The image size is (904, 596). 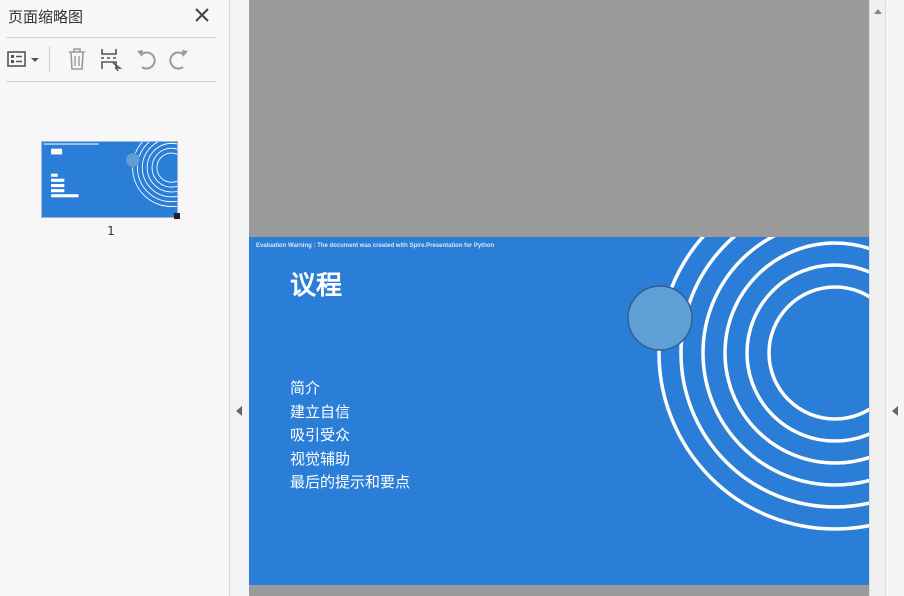 What do you see at coordinates (46, 17) in the screenshot?
I see `panel-title: 页面缩略图` at bounding box center [46, 17].